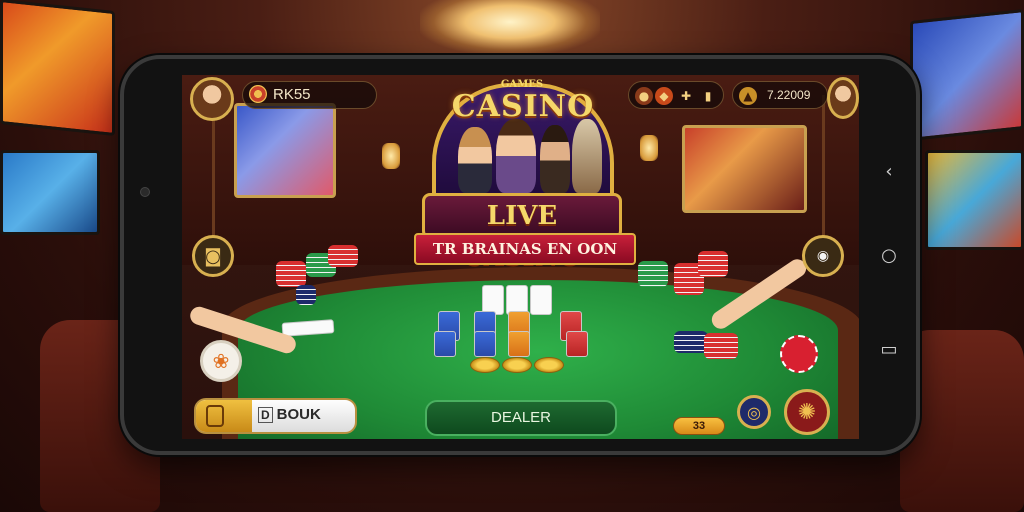 This screenshot has height=512, width=1024. I want to click on background-tv-right-bottom, so click(974, 200).